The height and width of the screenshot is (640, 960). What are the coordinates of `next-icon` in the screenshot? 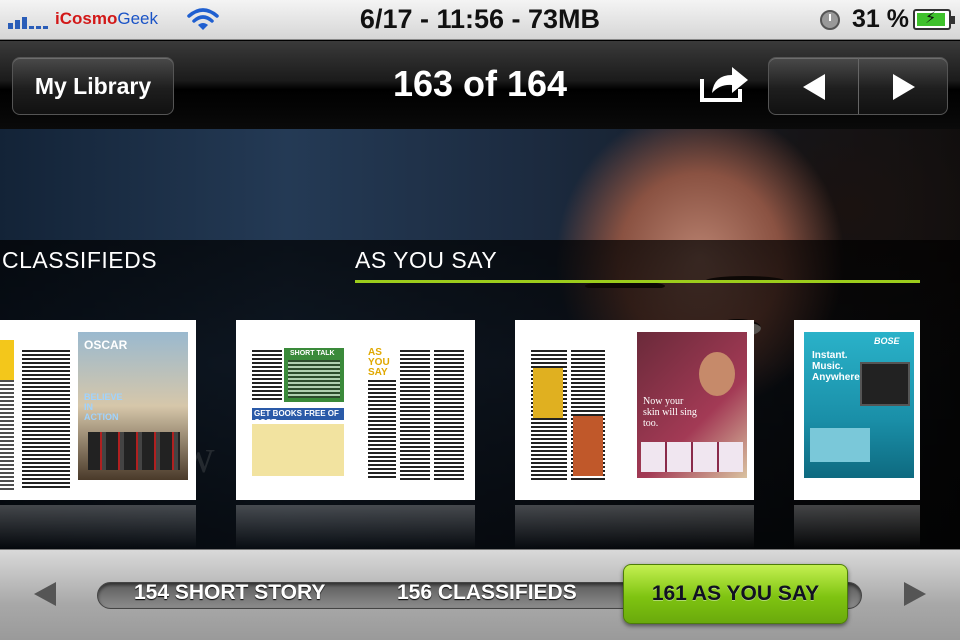 It's located at (904, 87).